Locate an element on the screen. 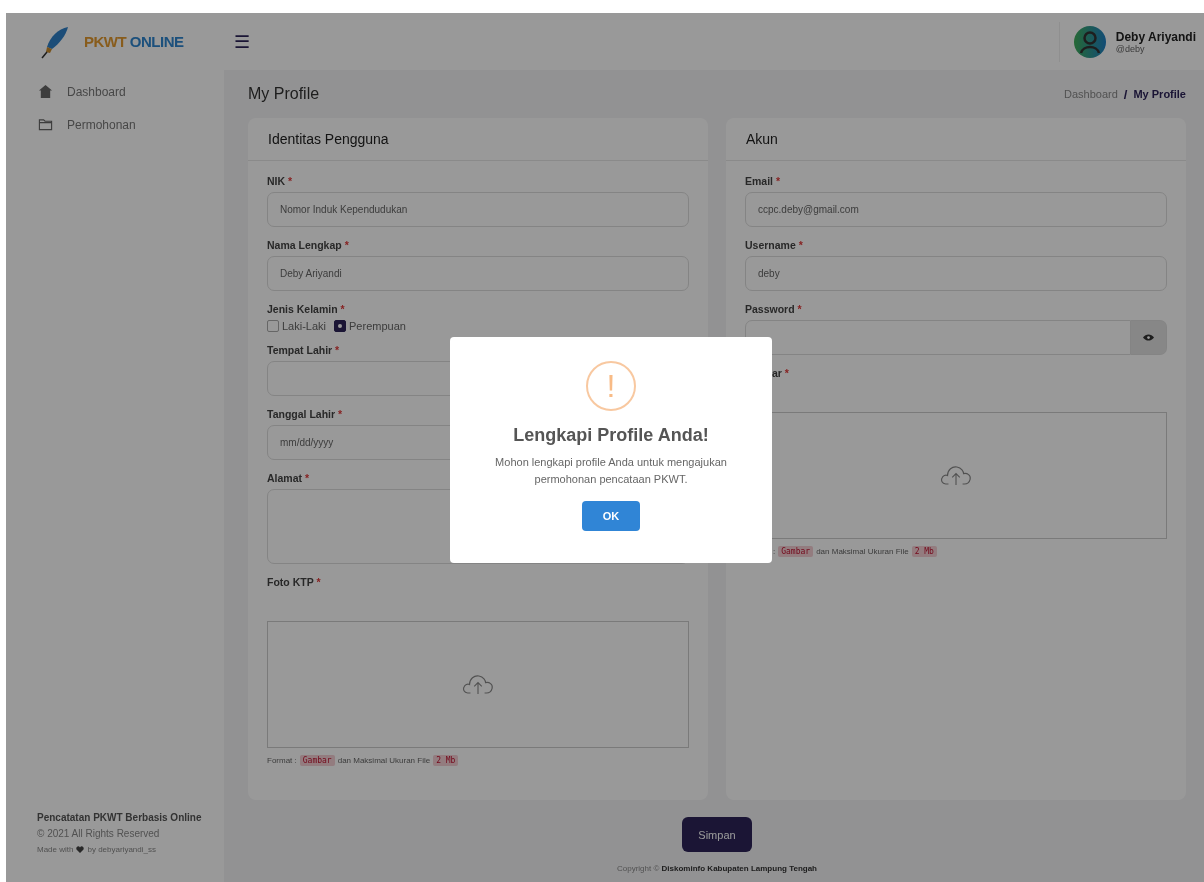  app-logo-text: PKWT ONLINE is located at coordinates (134, 41).